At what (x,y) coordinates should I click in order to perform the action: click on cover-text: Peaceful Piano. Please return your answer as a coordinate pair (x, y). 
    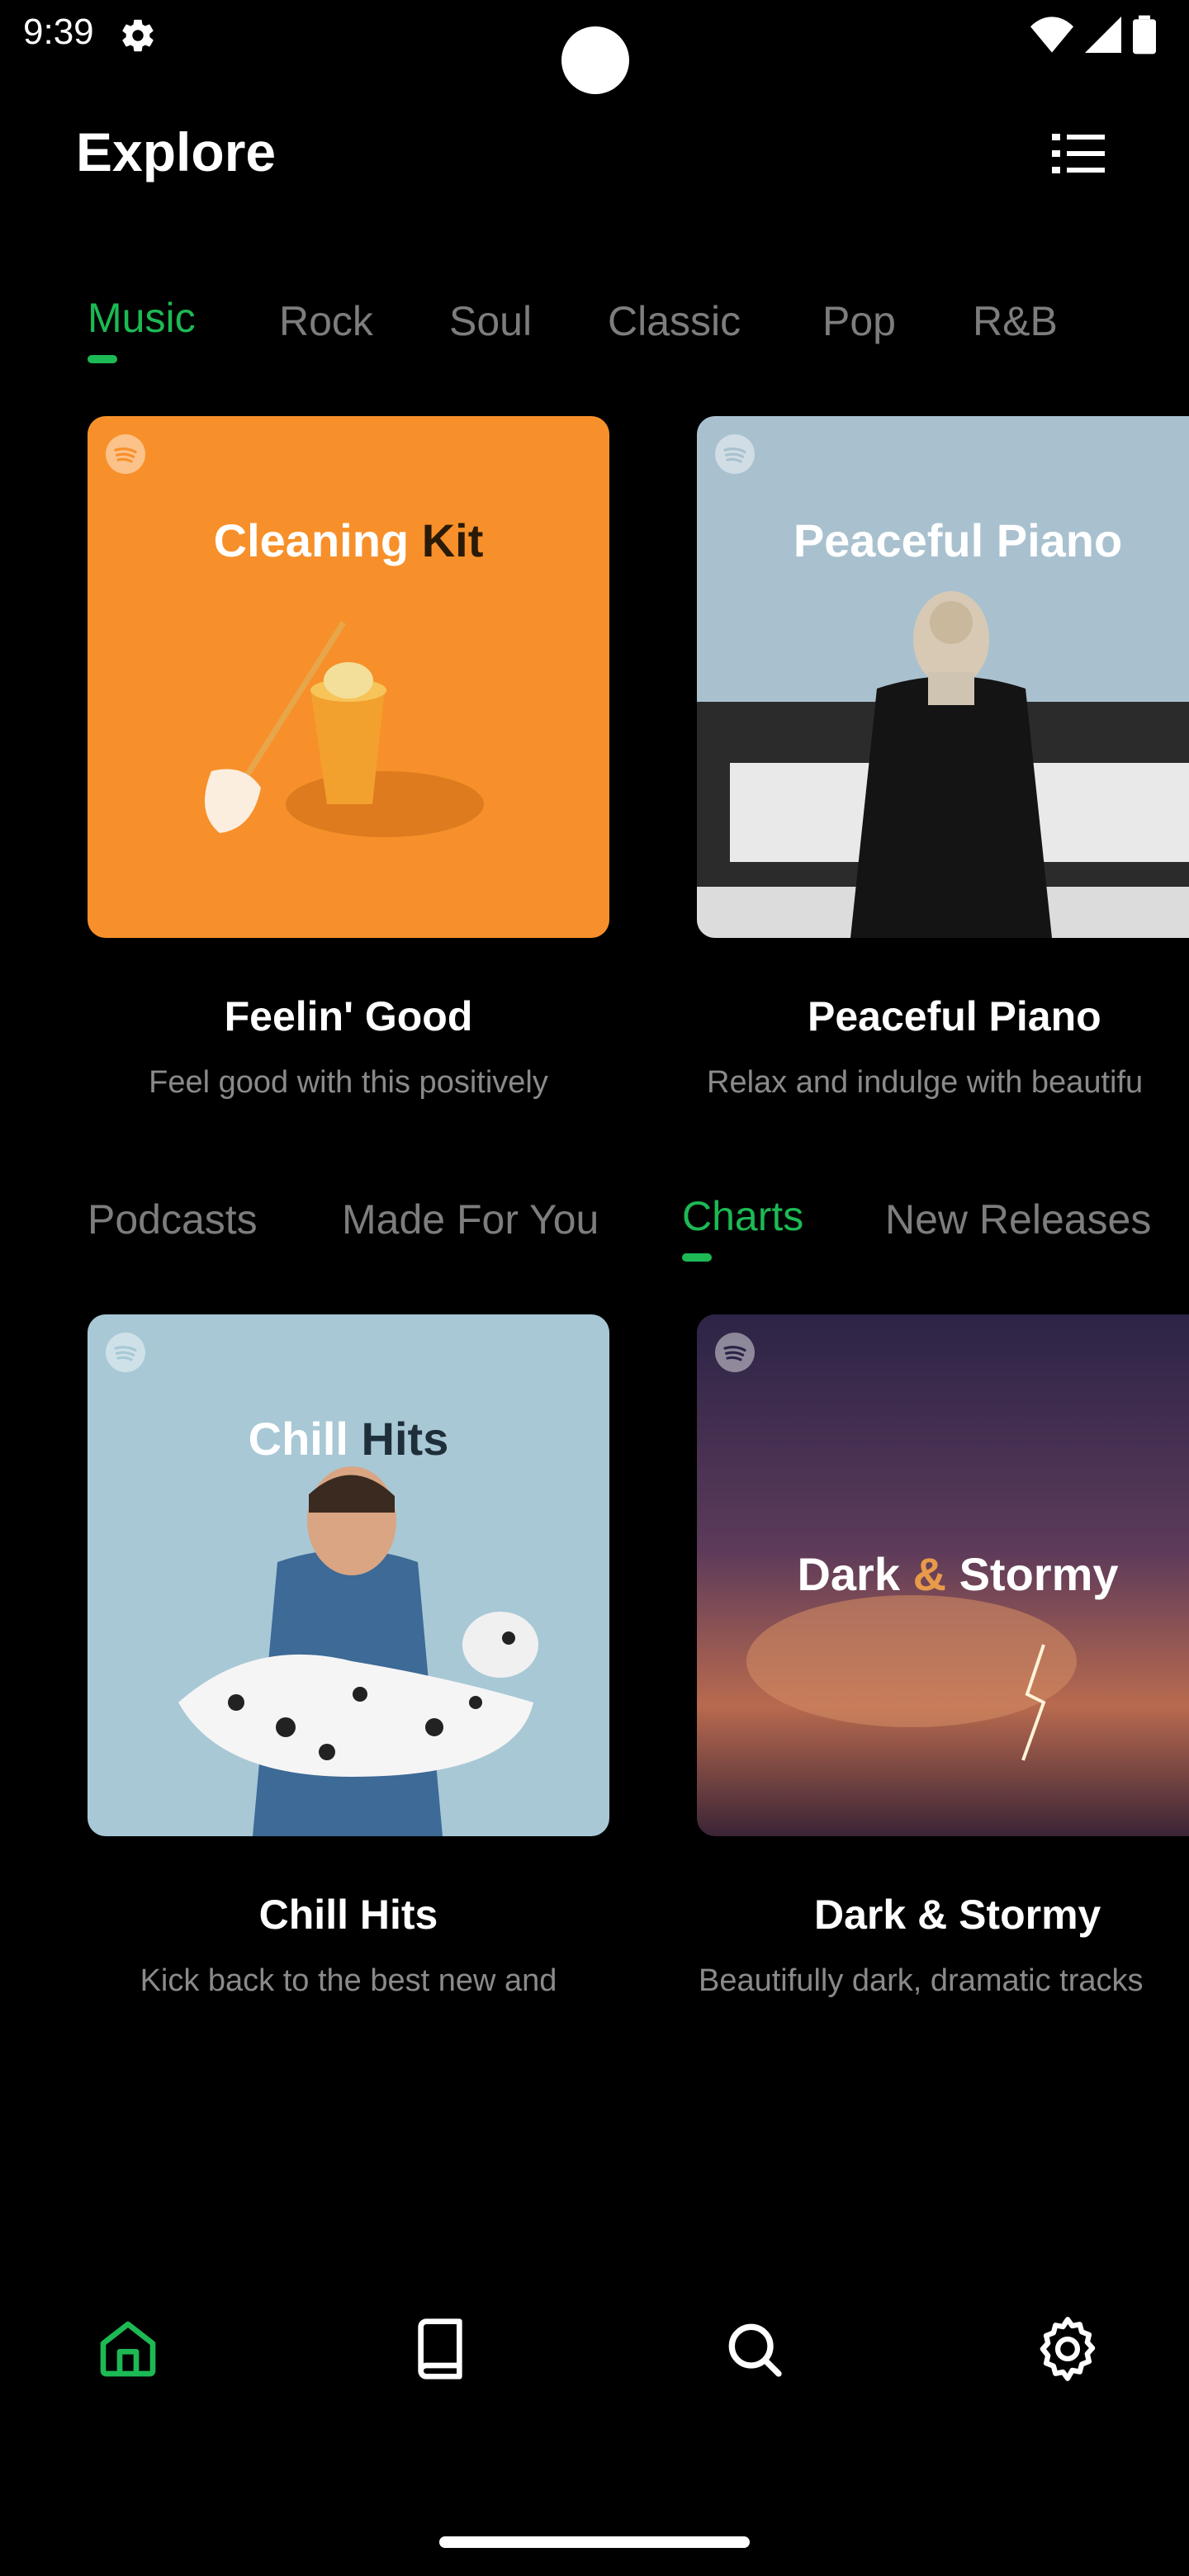
    Looking at the image, I should click on (943, 540).